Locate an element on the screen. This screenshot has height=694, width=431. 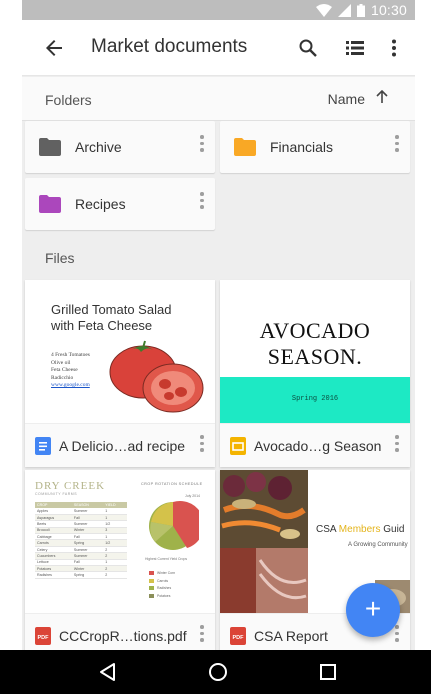
folder-recipes: Recipes is located at coordinates (120, 204).